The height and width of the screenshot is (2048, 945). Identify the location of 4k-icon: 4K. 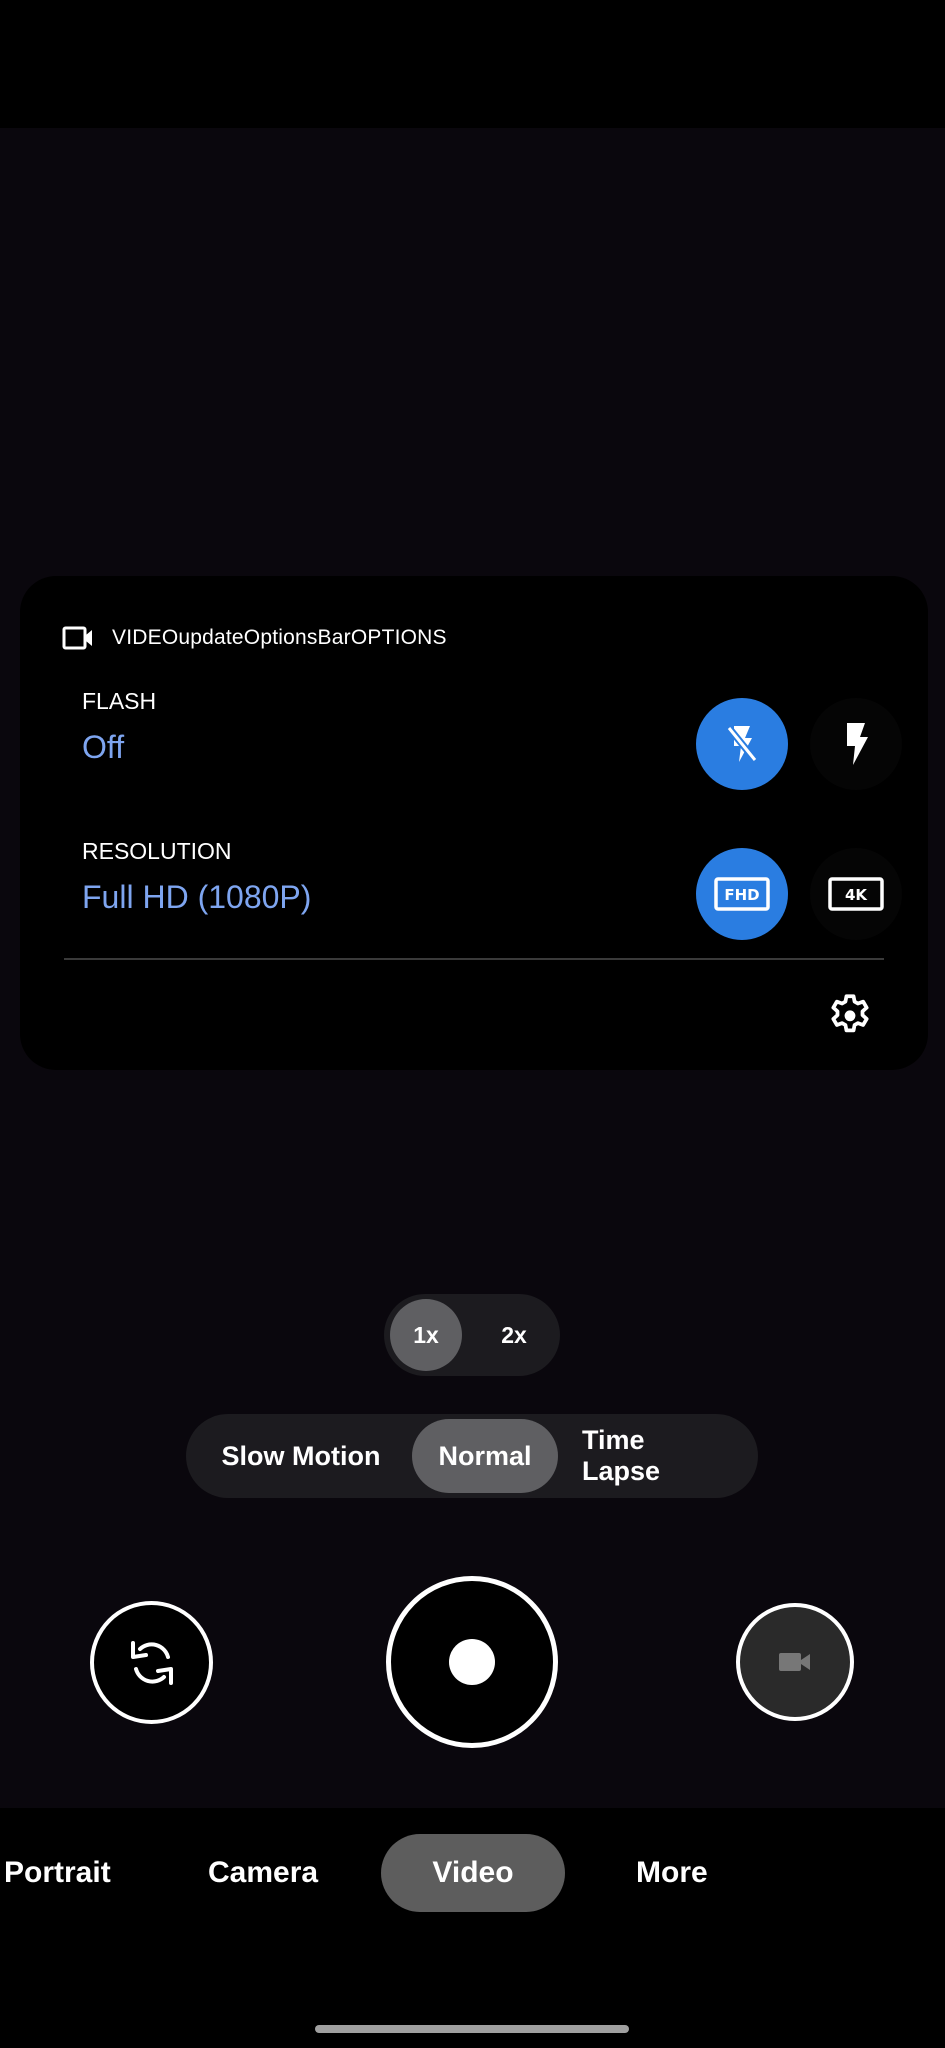
(856, 894).